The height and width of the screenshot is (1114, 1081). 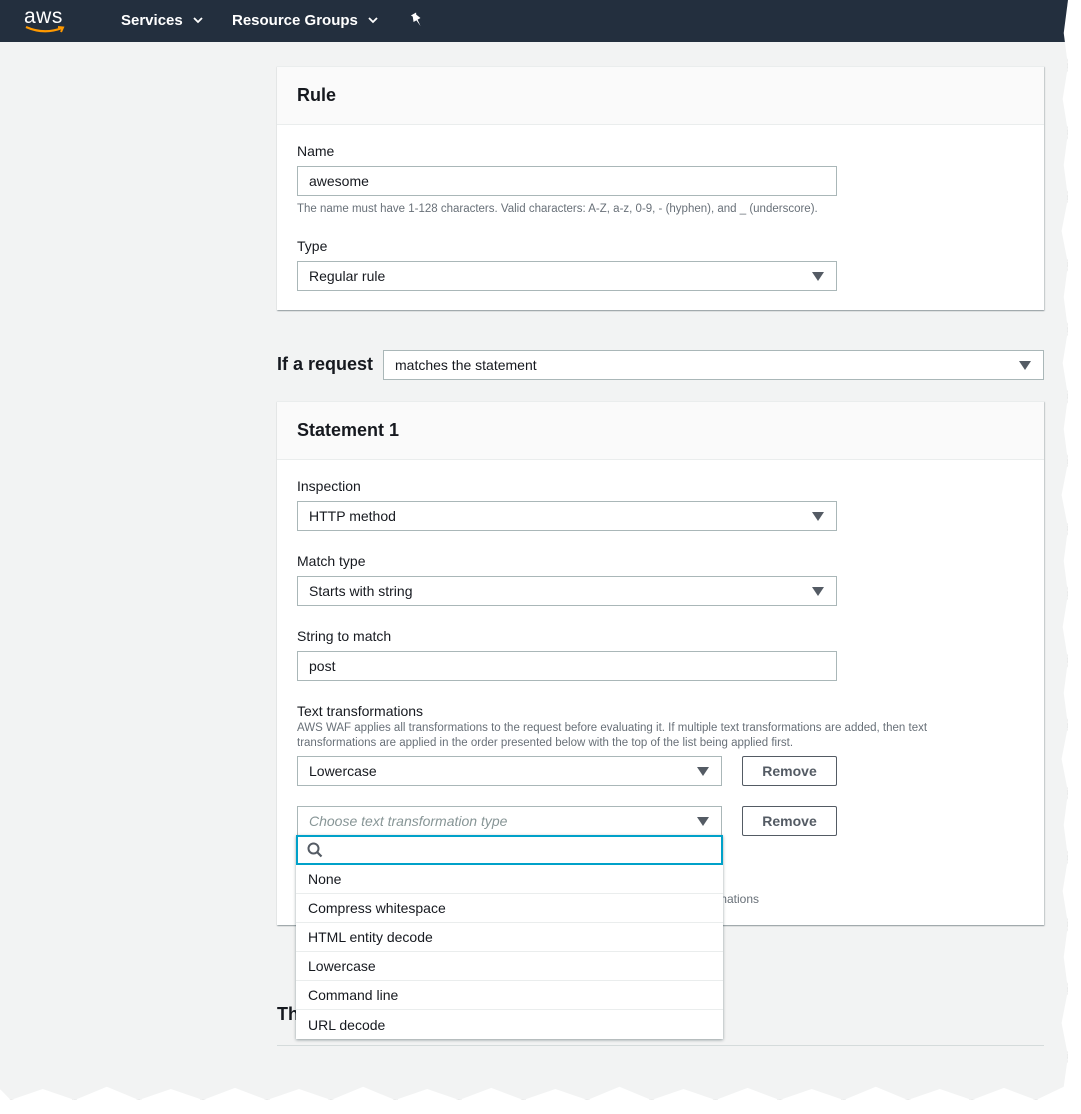 I want to click on search-icon, so click(x=315, y=850).